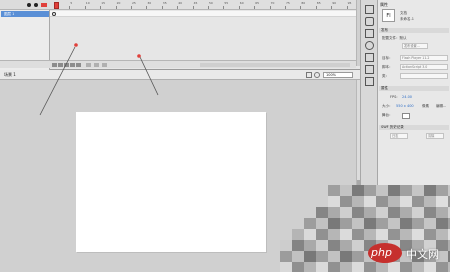  Describe the element at coordinates (369, 45) in the screenshot. I see `lasso-tool-icon` at that location.